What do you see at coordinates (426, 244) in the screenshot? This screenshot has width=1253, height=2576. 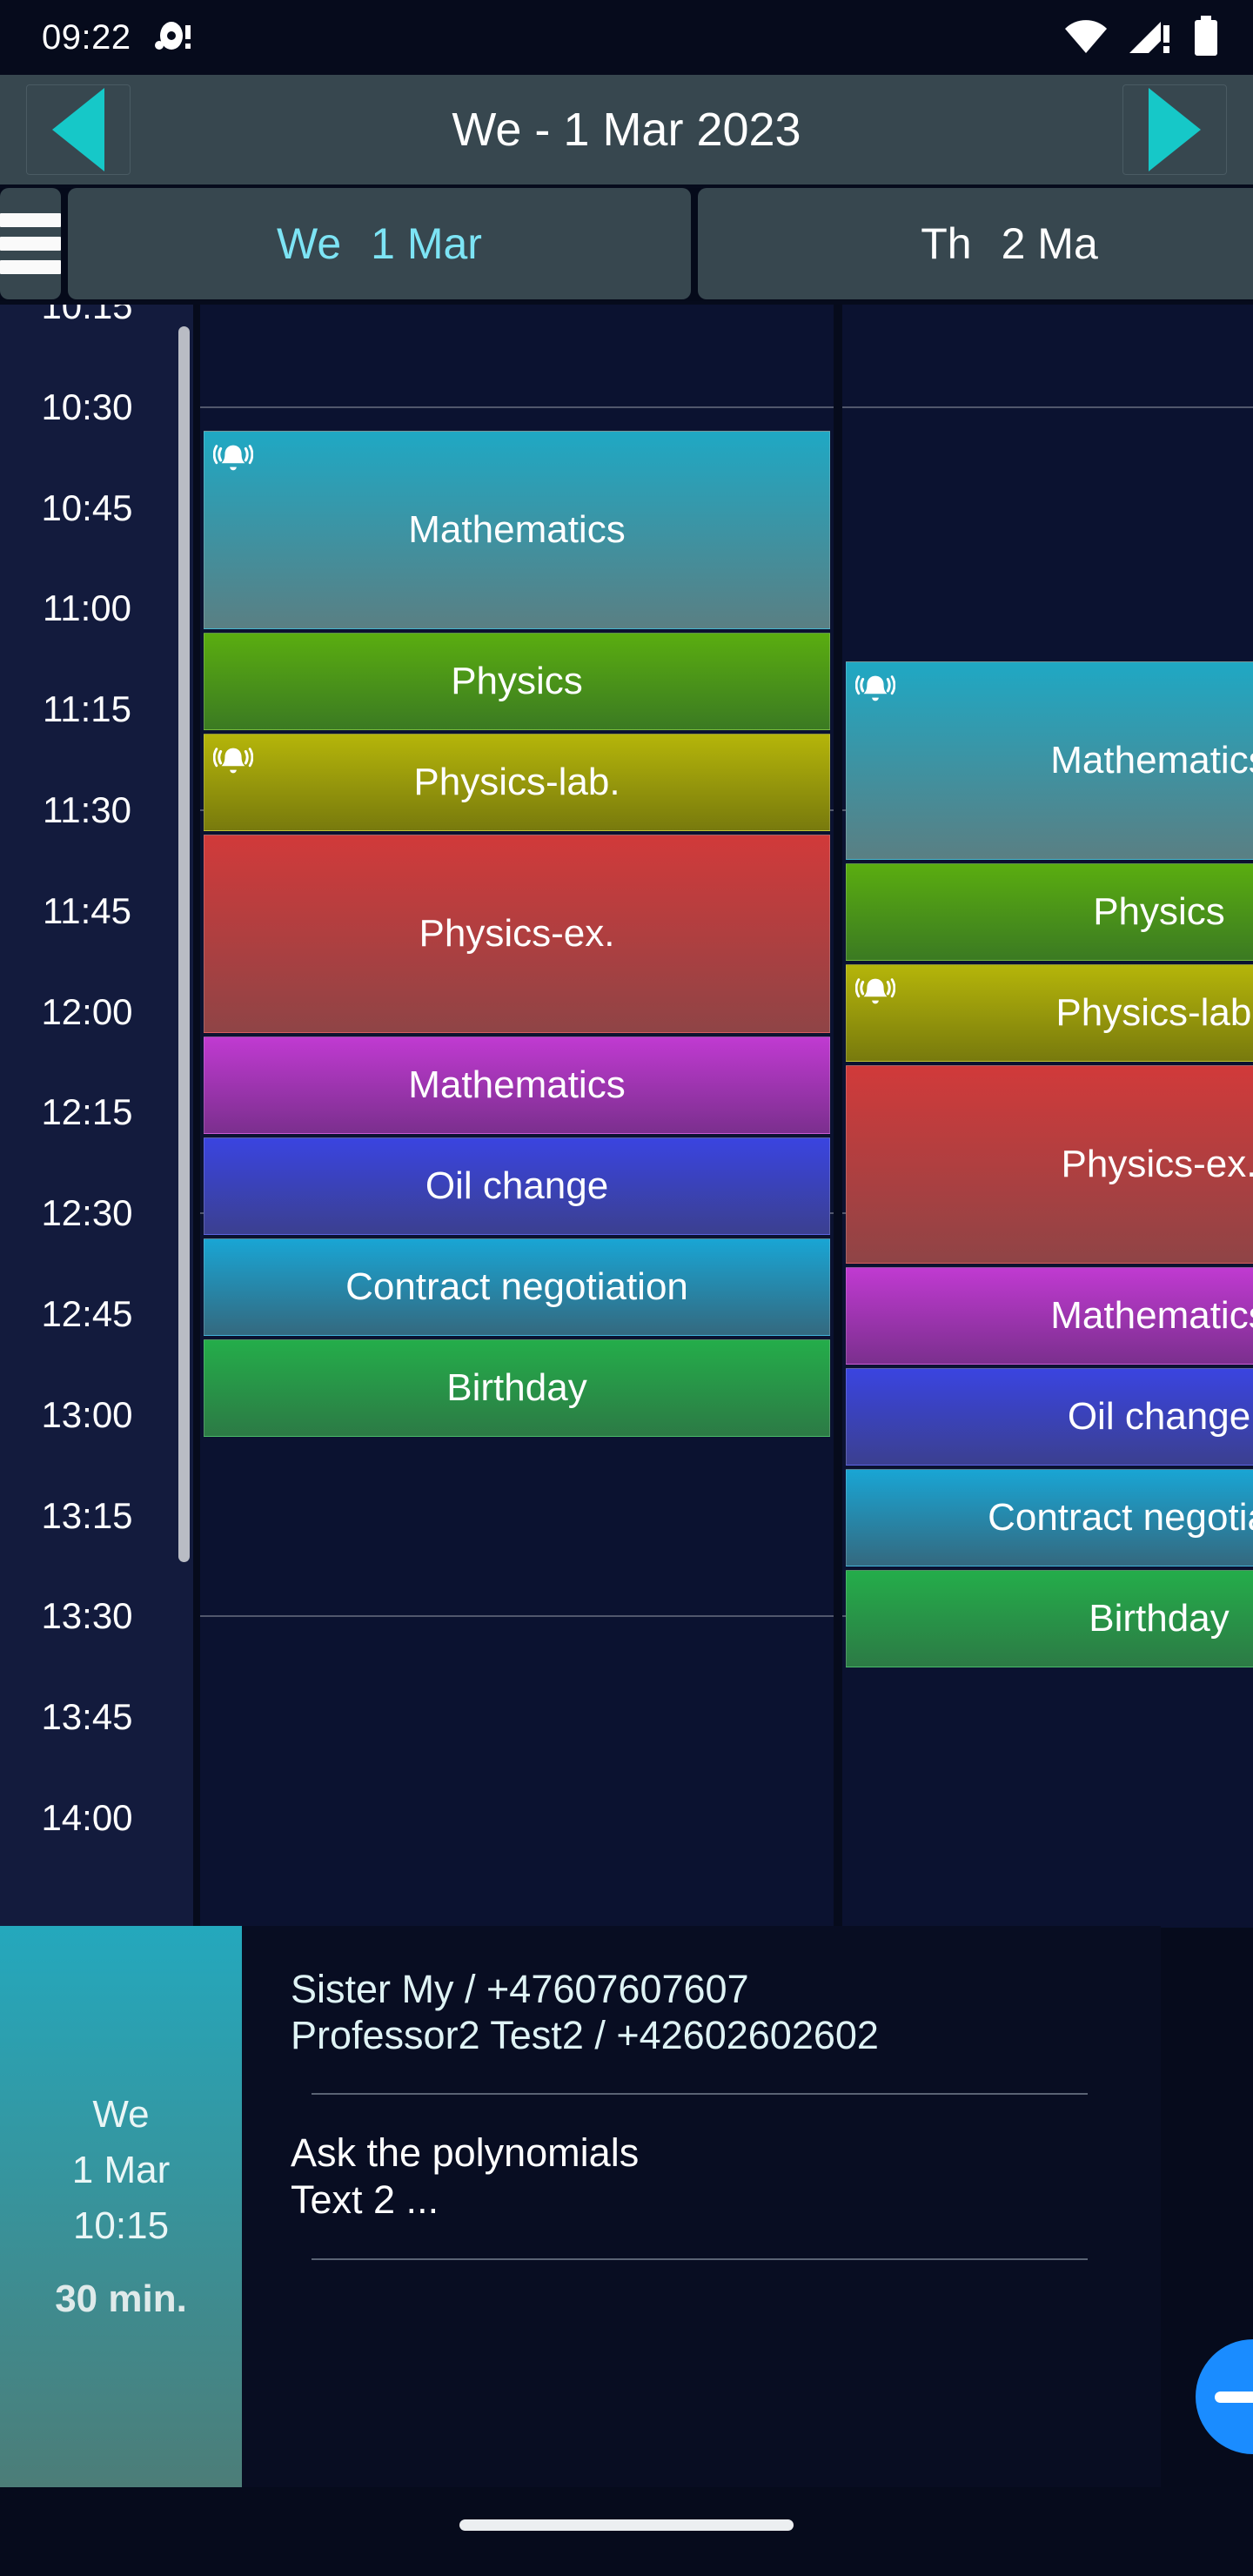 I see `day-header-date: 1 Mar` at bounding box center [426, 244].